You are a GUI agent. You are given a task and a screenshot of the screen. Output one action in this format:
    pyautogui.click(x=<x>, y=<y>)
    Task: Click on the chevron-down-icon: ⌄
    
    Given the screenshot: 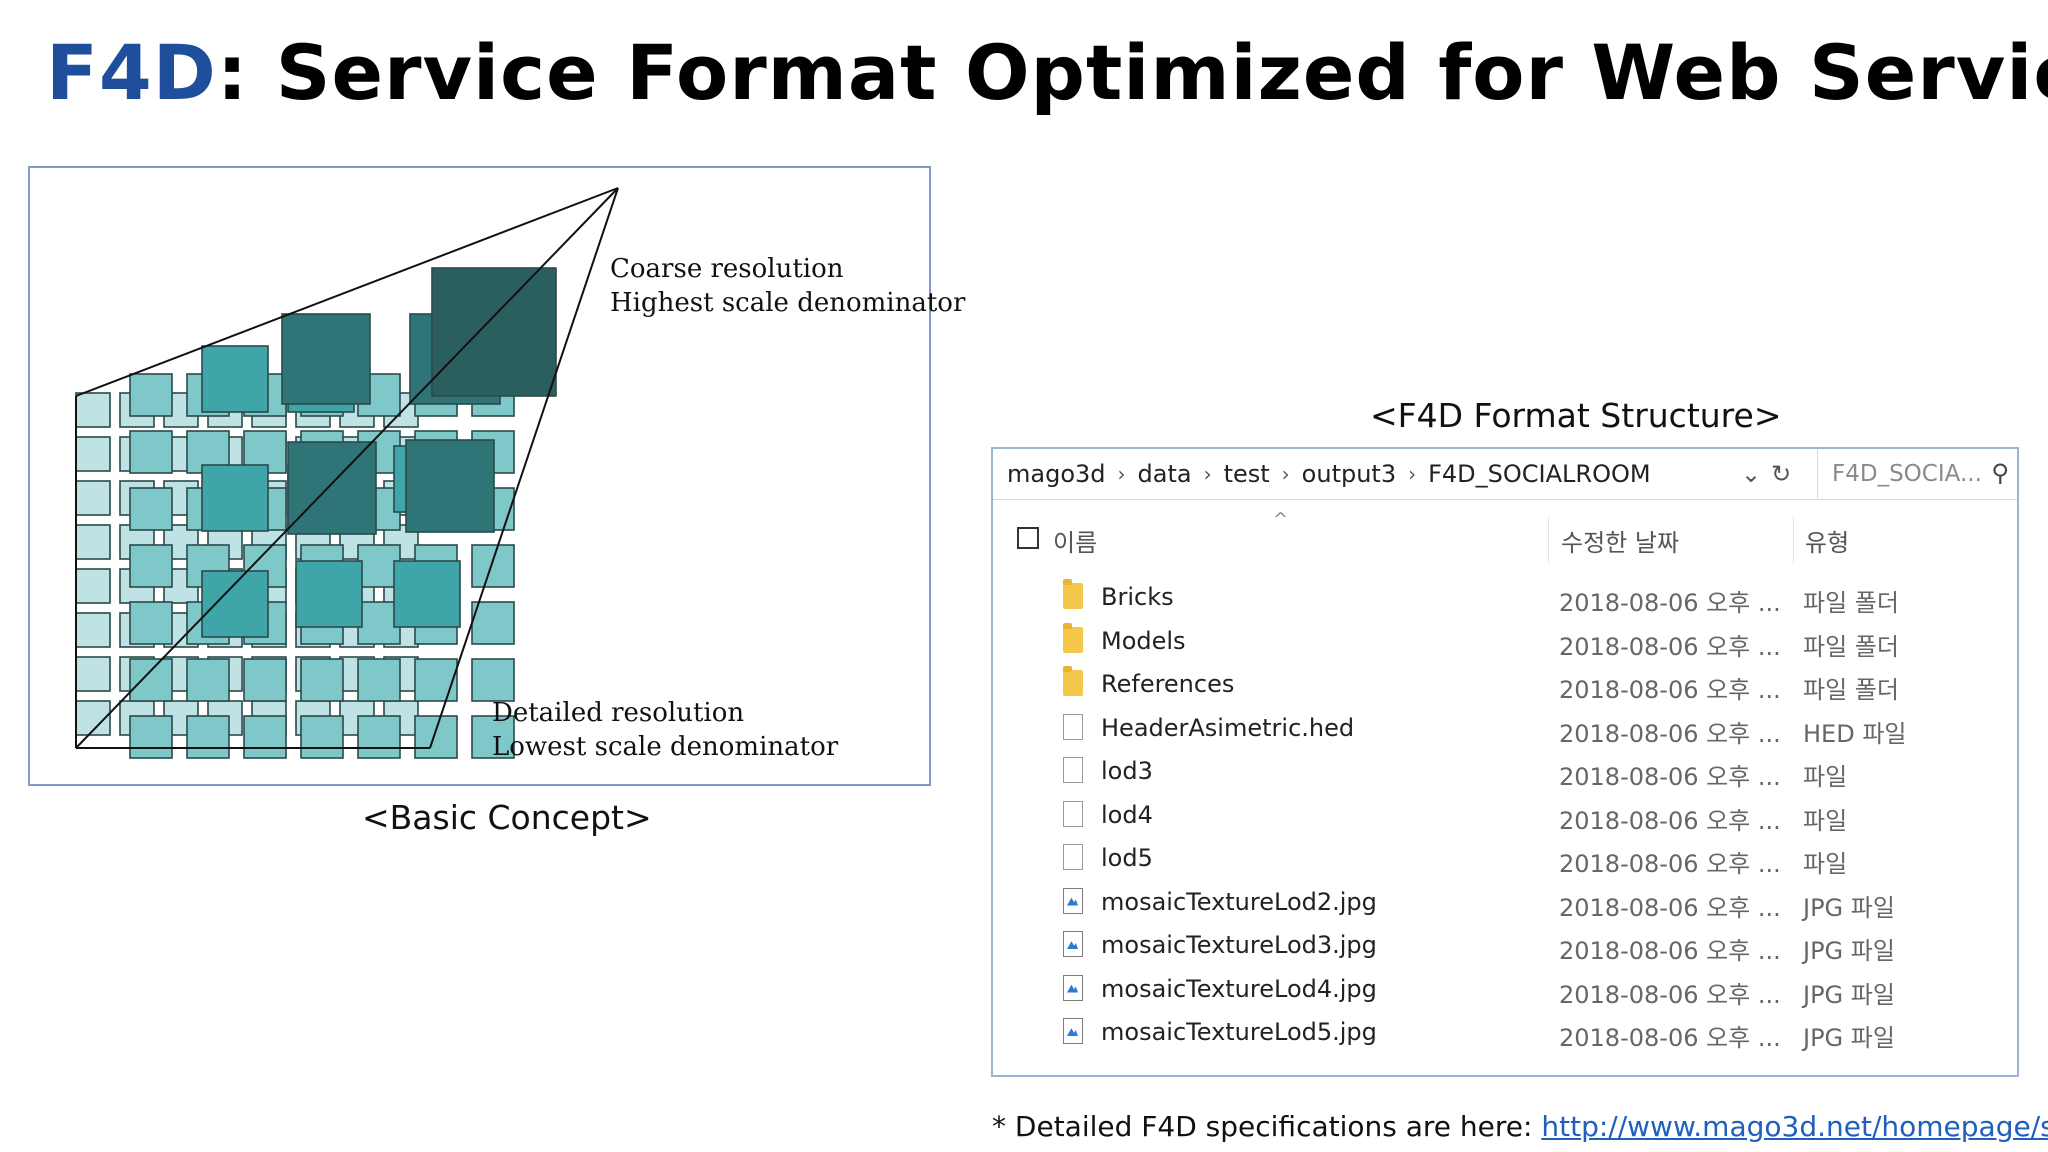 What is the action you would take?
    pyautogui.click(x=1751, y=474)
    